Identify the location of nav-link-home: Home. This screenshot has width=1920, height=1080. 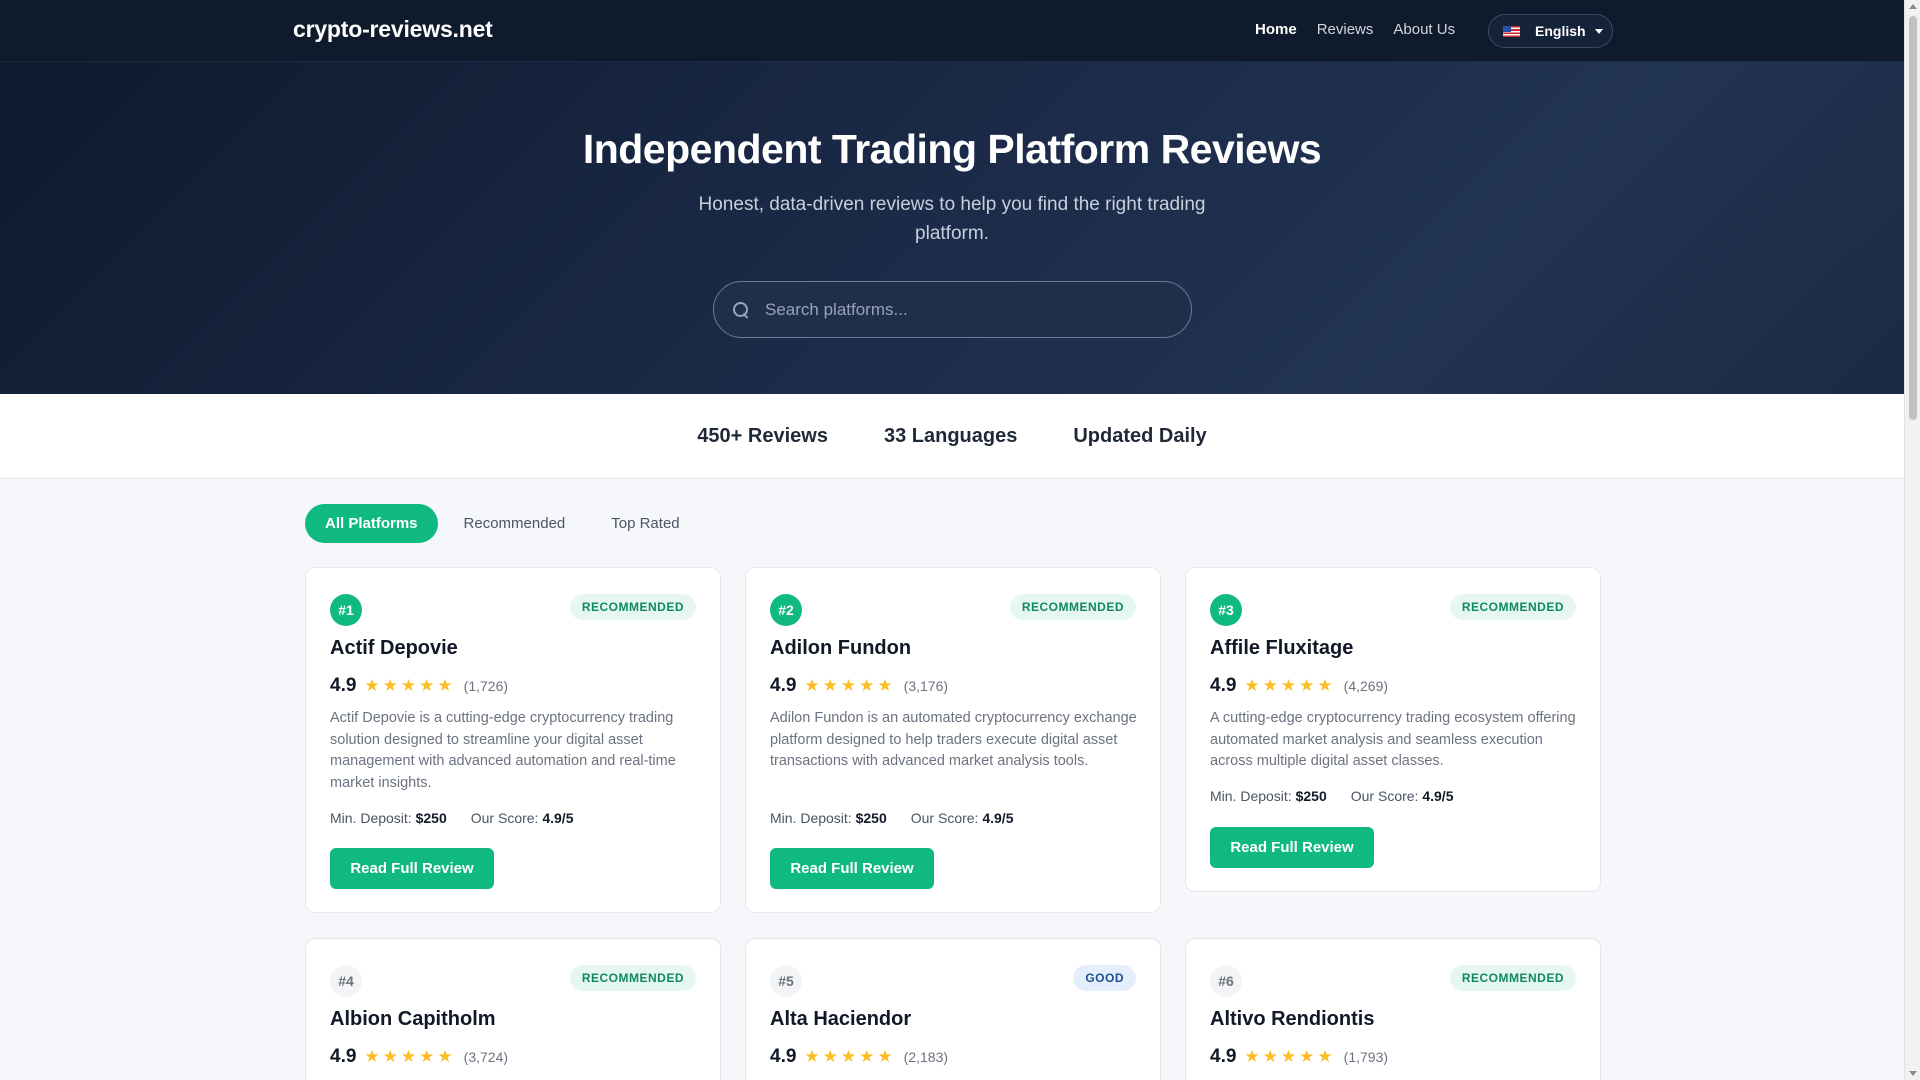
(1276, 29).